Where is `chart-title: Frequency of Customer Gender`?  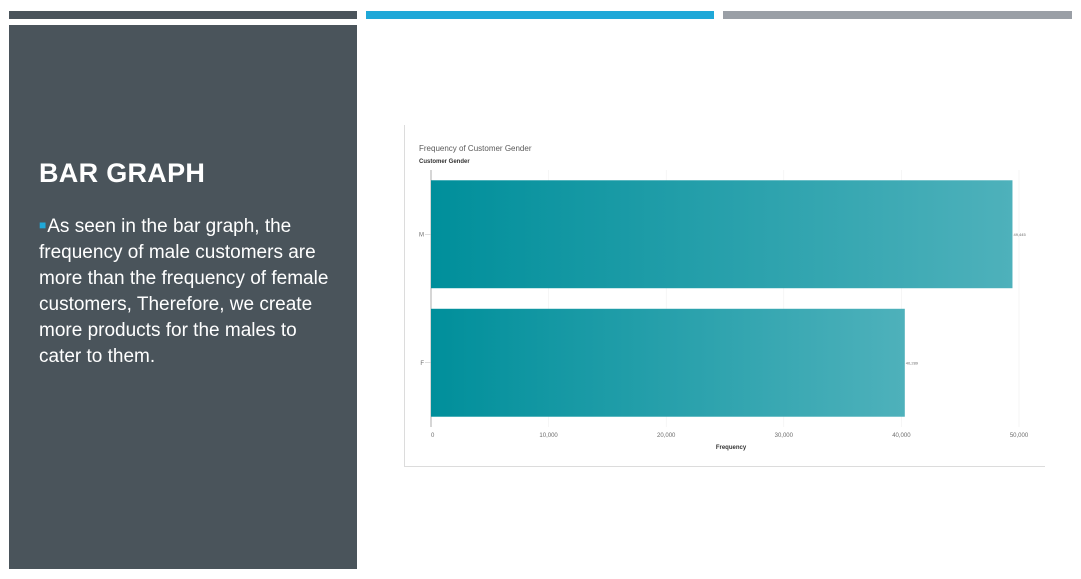
chart-title: Frequency of Customer Gender is located at coordinates (475, 148).